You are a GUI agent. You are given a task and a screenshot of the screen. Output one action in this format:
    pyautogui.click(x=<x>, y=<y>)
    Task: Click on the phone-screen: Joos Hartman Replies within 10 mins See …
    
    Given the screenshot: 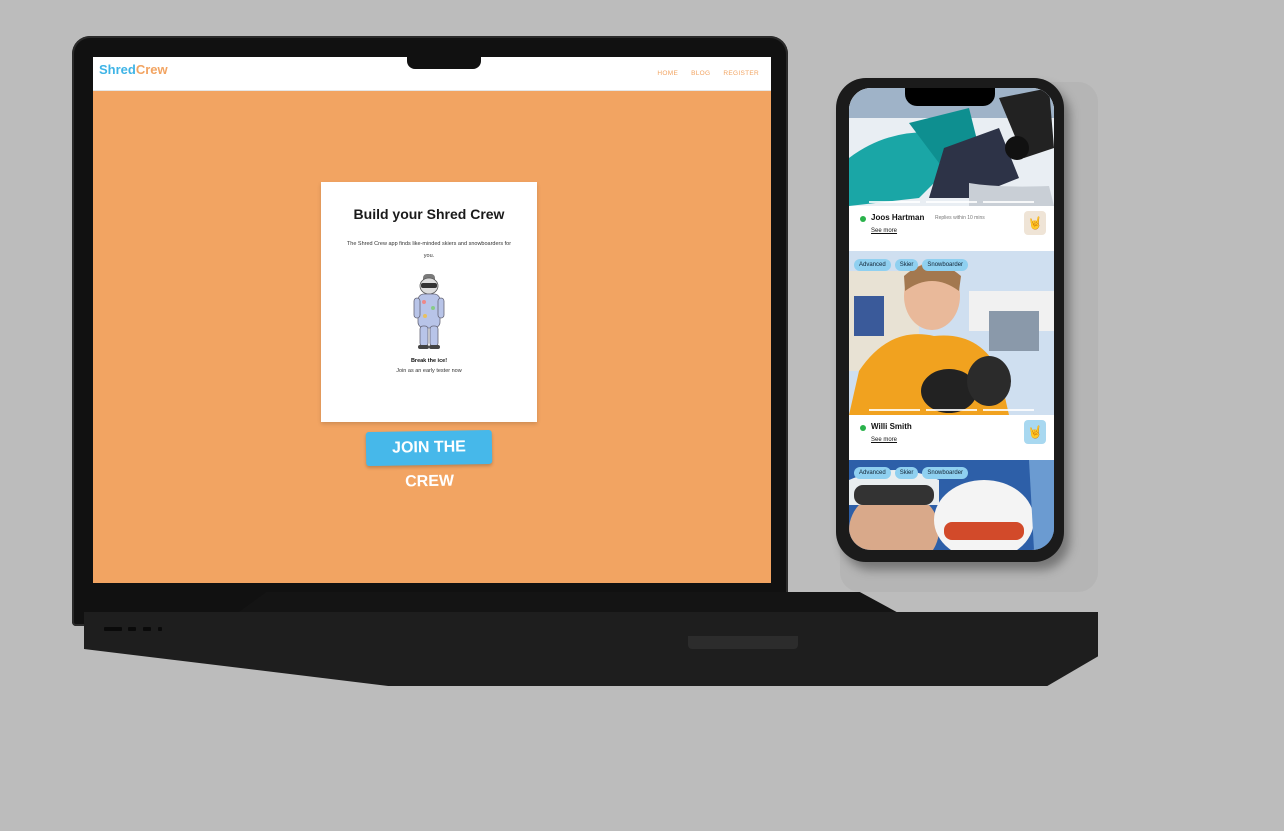 What is the action you would take?
    pyautogui.click(x=951, y=319)
    